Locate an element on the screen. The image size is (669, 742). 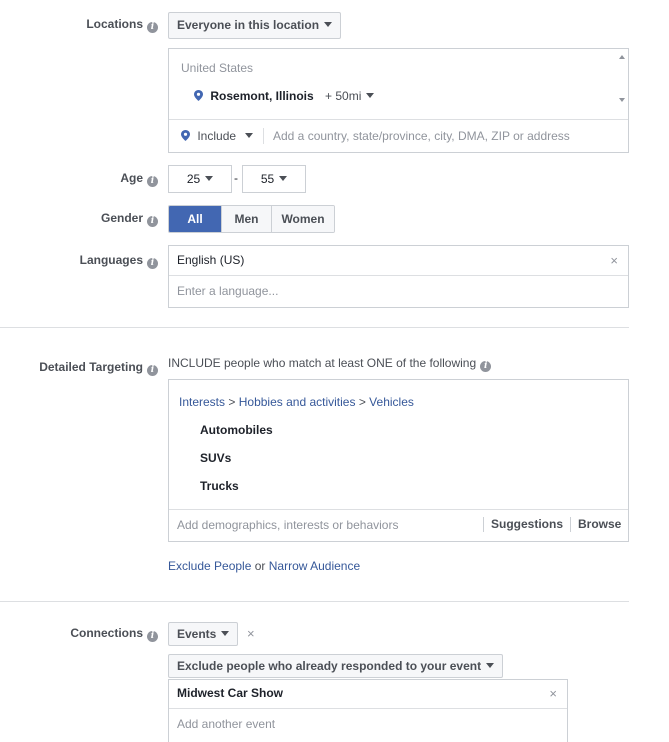
event-token: Midwest Car Show is located at coordinates (230, 693).